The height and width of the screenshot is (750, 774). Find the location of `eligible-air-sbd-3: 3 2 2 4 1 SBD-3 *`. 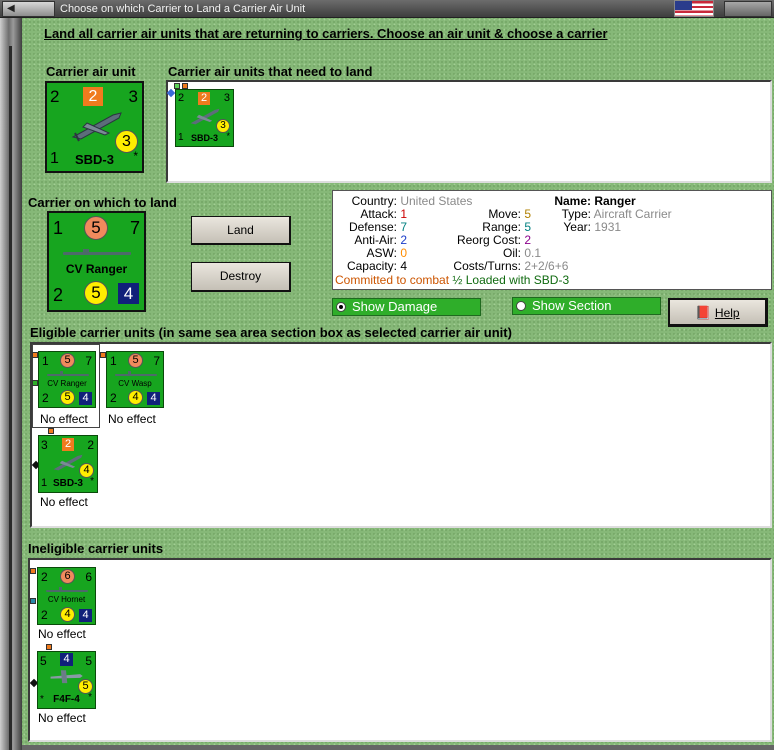

eligible-air-sbd-3: 3 2 2 4 1 SBD-3 * is located at coordinates (68, 464).